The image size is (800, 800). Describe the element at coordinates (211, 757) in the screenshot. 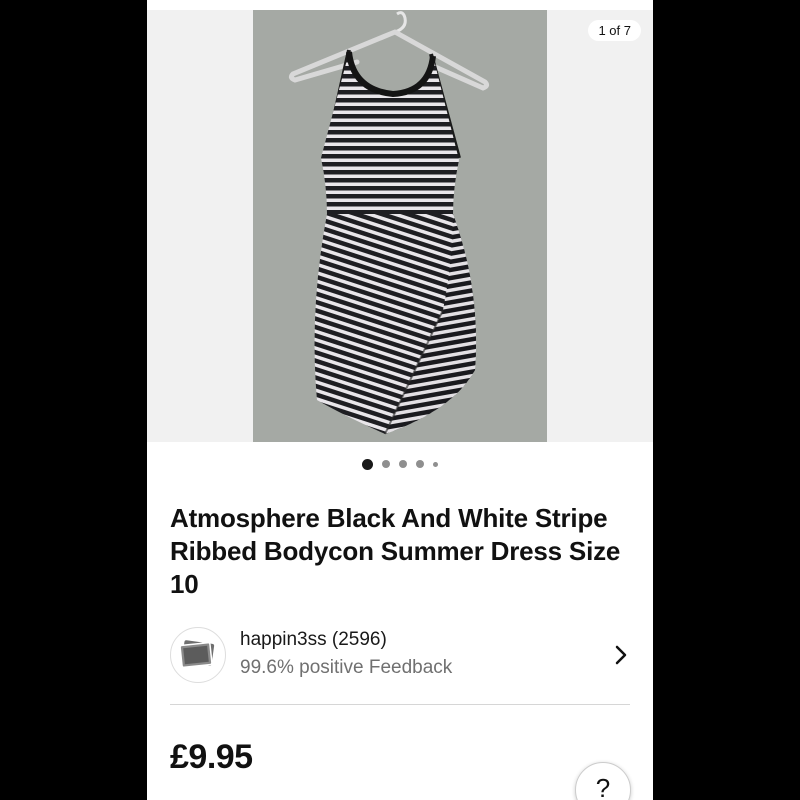

I see `price: £9.95` at that location.